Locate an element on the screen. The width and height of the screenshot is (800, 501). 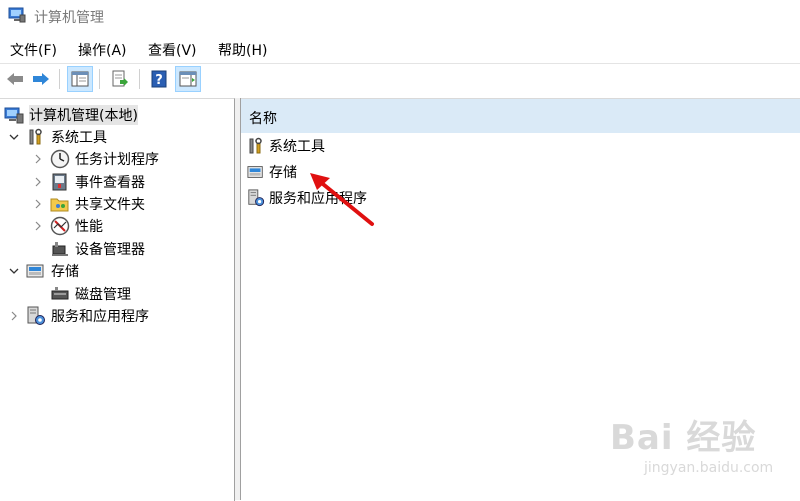
baidu-watermark: Bai 经验 jingyan.baidu.com is located at coordinates (700, 450).